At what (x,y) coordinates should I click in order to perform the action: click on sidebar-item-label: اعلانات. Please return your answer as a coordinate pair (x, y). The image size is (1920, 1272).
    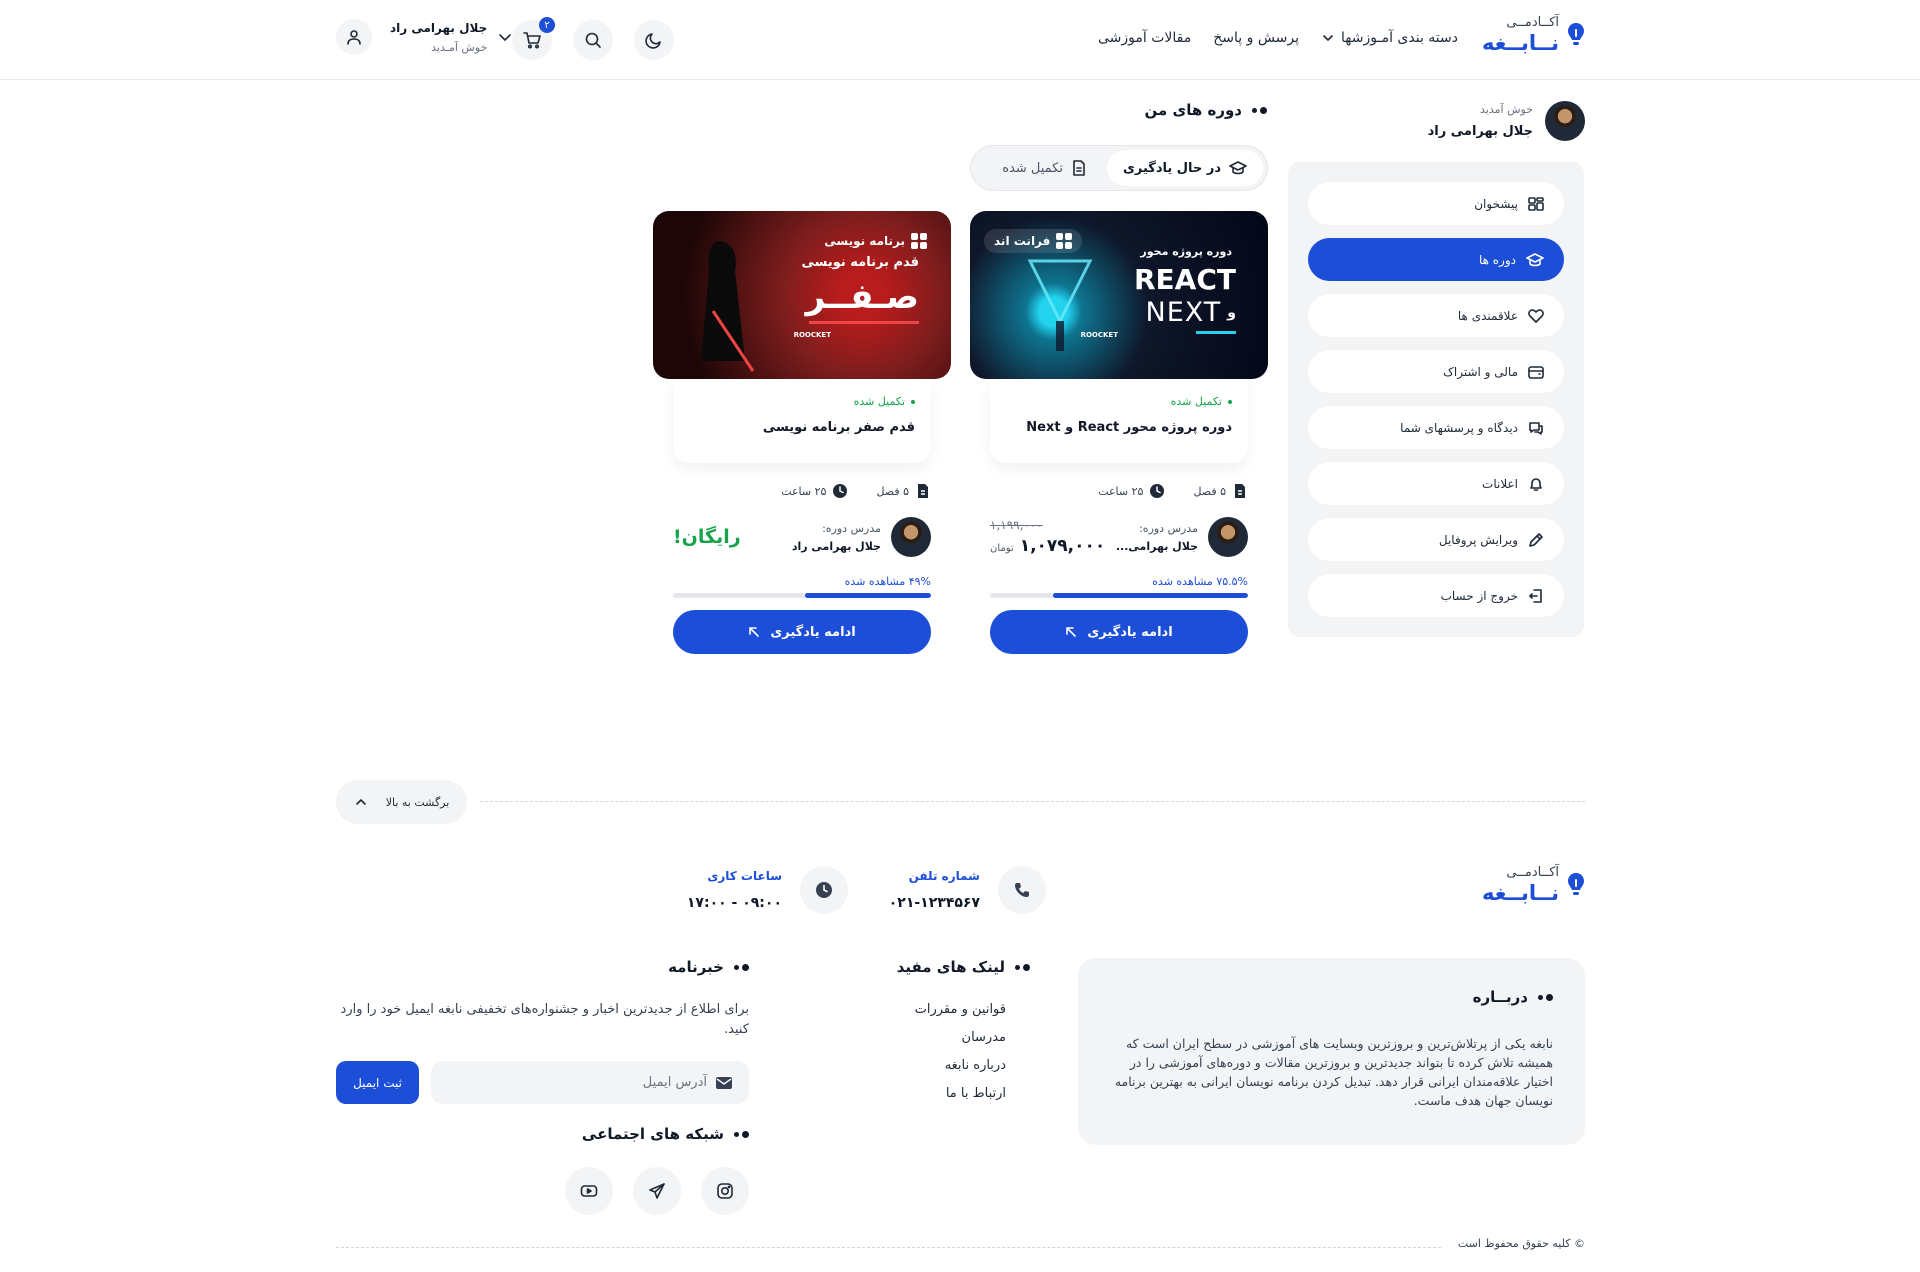
    Looking at the image, I should click on (1500, 483).